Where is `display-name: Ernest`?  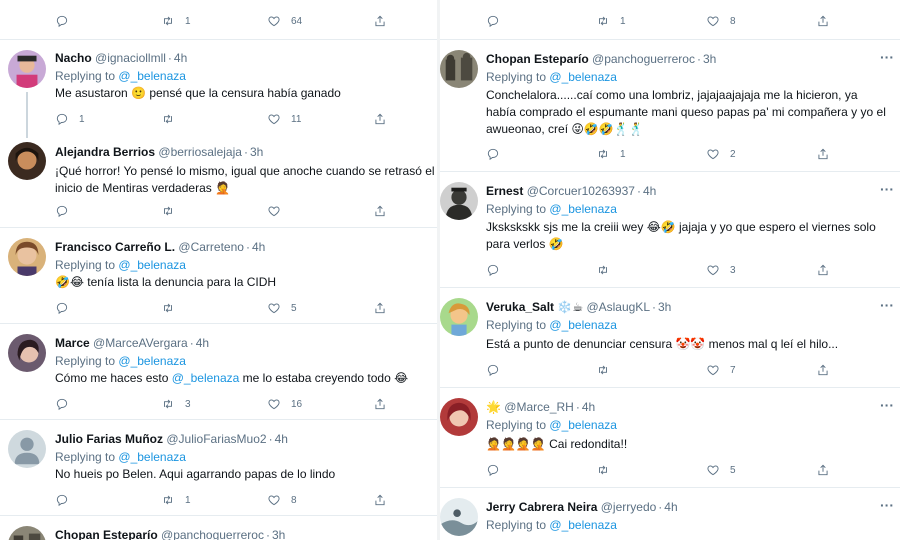
display-name: Ernest is located at coordinates (504, 191).